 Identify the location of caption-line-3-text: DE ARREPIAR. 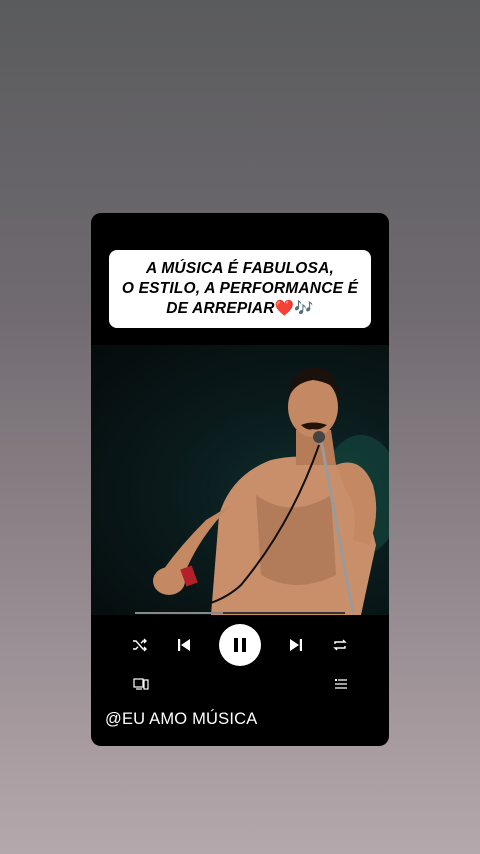
(220, 308).